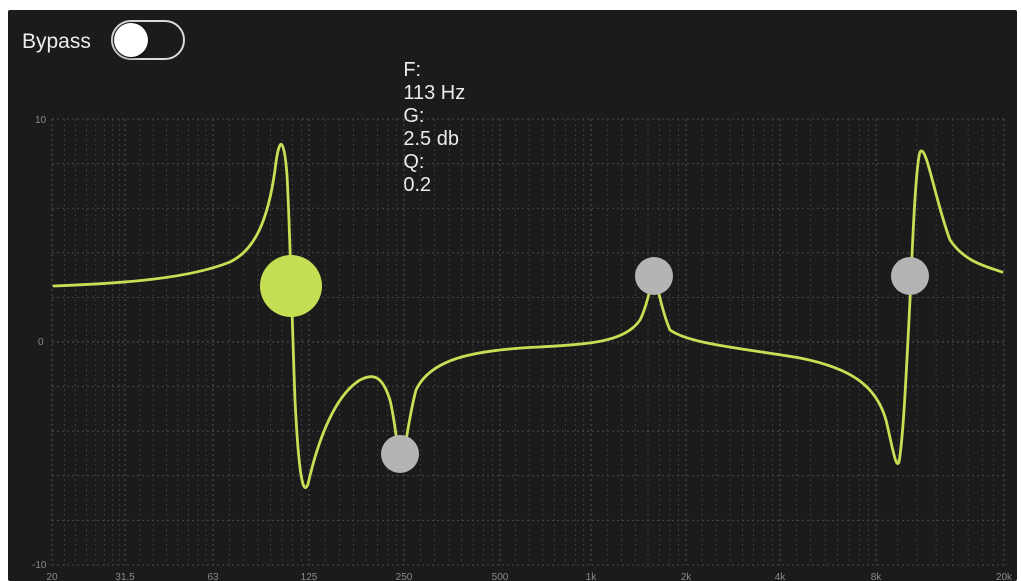  Describe the element at coordinates (500, 576) in the screenshot. I see `x-tick-label: 500` at that location.